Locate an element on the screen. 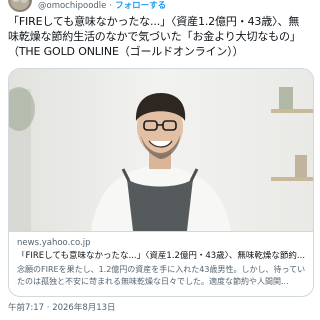 The height and width of the screenshot is (320, 320). timestamp: 午前7:17 · 2026年8月13日 is located at coordinates (62, 308).